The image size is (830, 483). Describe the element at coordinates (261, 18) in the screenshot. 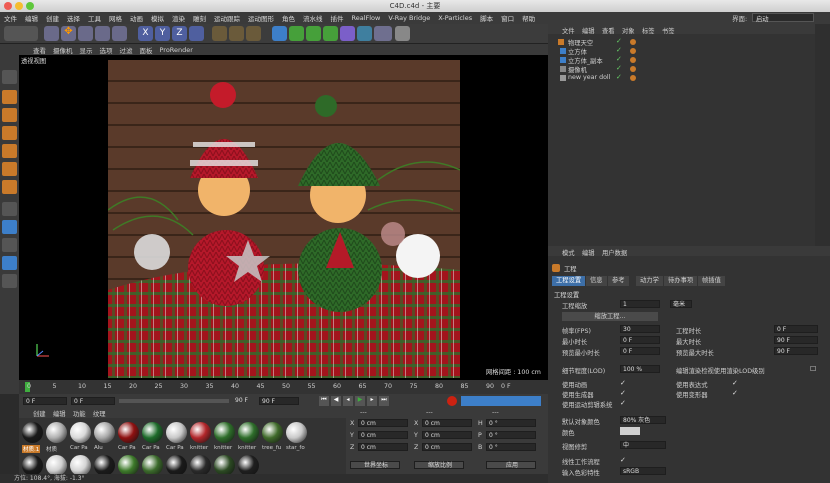

I see `menu-item: 运动图形` at that location.